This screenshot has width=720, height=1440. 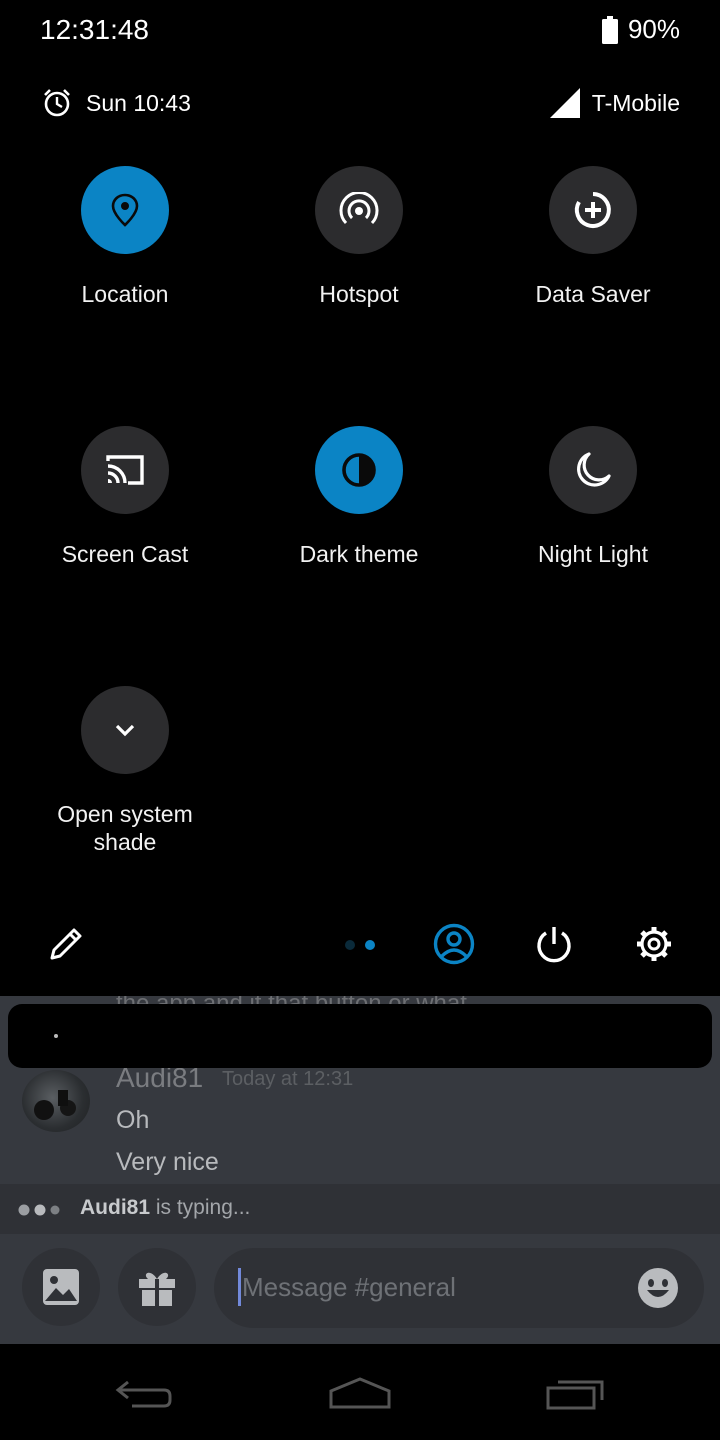 I want to click on recents-icon, so click(x=575, y=1395).